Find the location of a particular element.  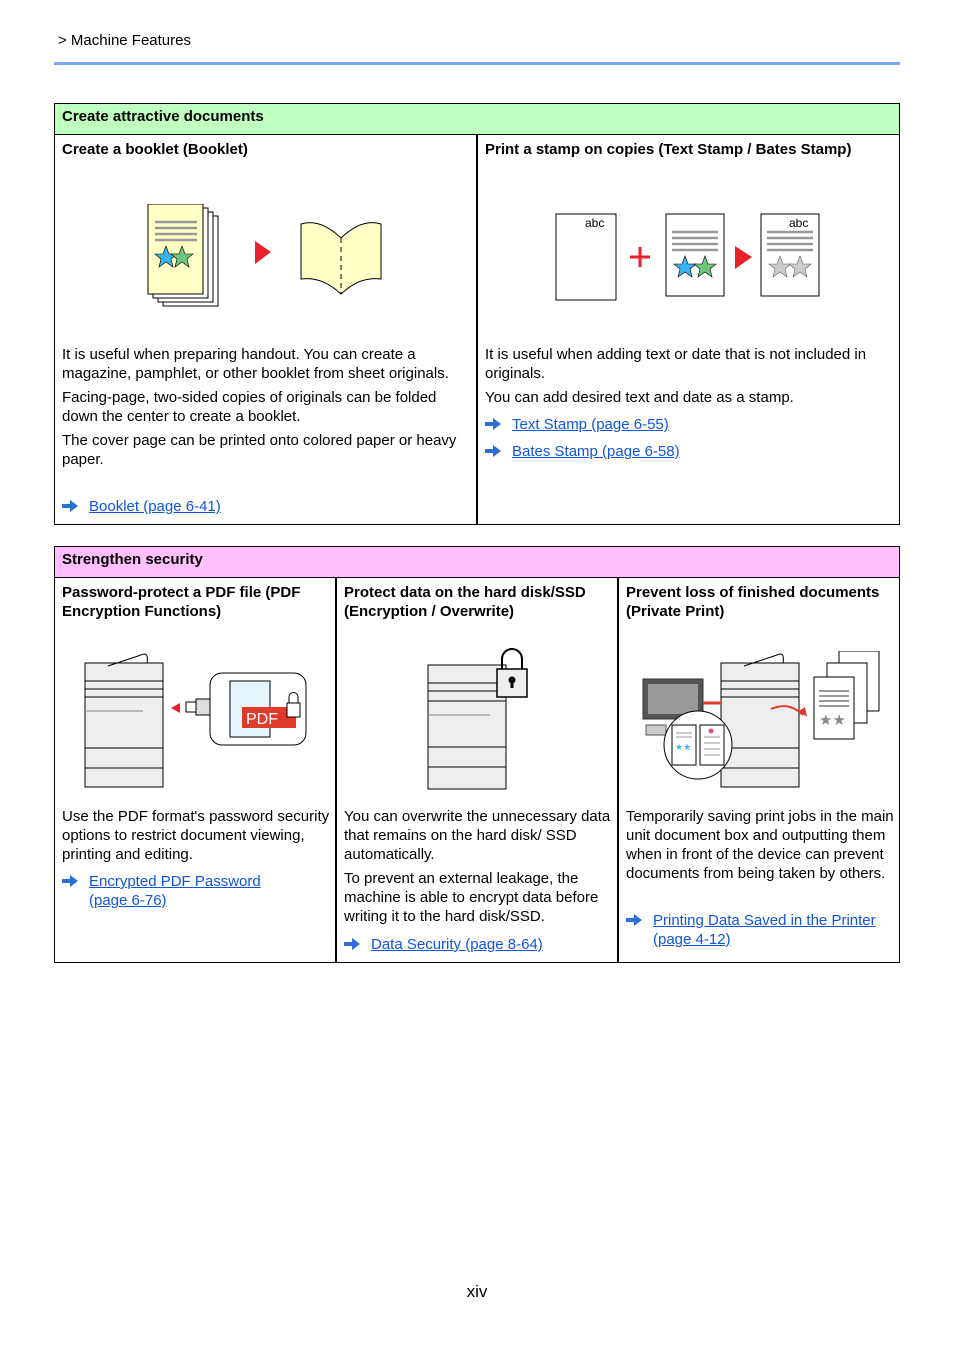

booklet-link: Booklet (page 6-41) is located at coordinates (141, 506).